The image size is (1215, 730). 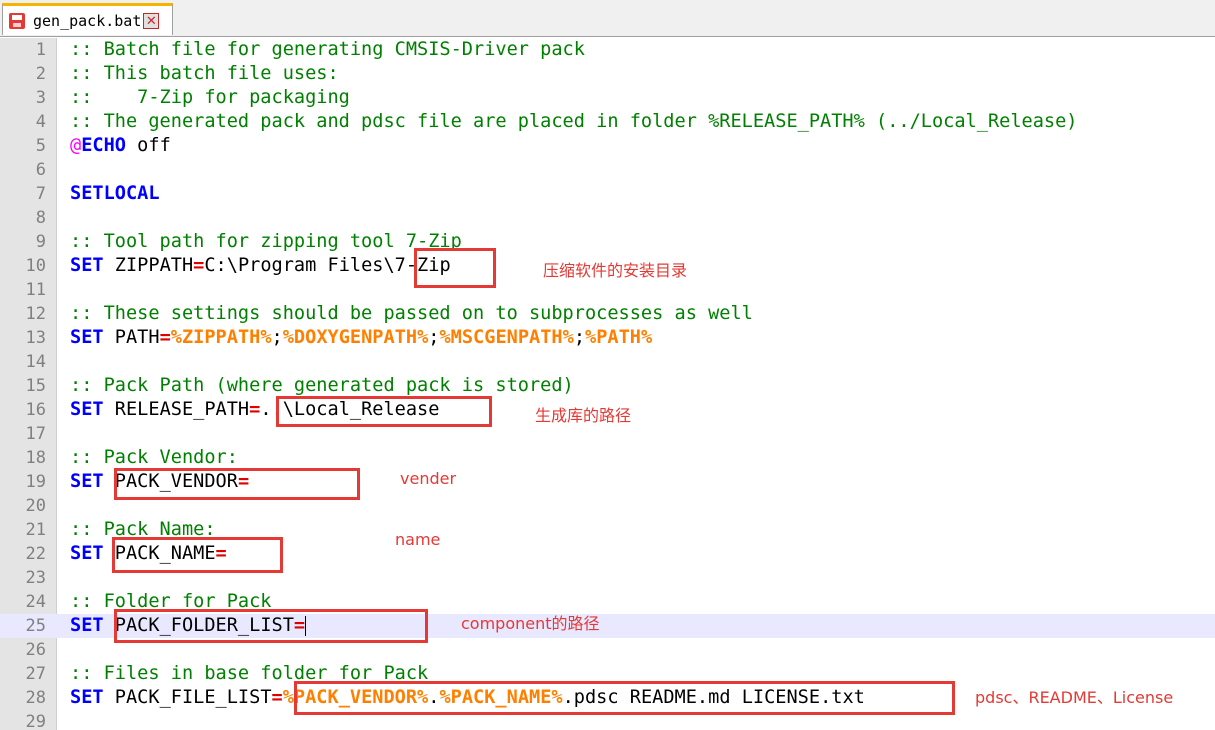 What do you see at coordinates (1074, 697) in the screenshot?
I see `annotation-file-list: pdsc、README、License` at bounding box center [1074, 697].